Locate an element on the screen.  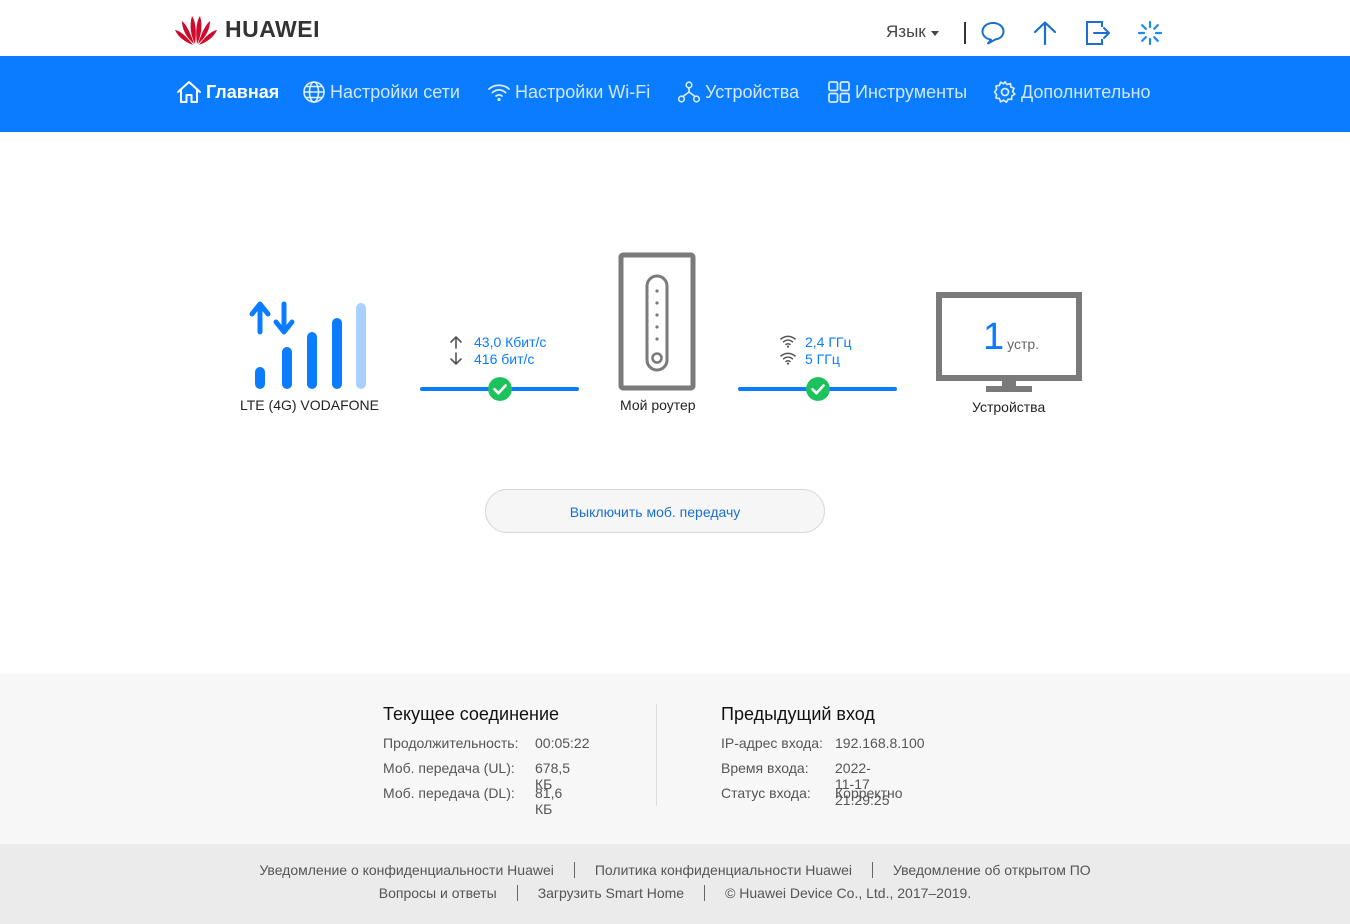
info-key: Статус входа: is located at coordinates (766, 793).